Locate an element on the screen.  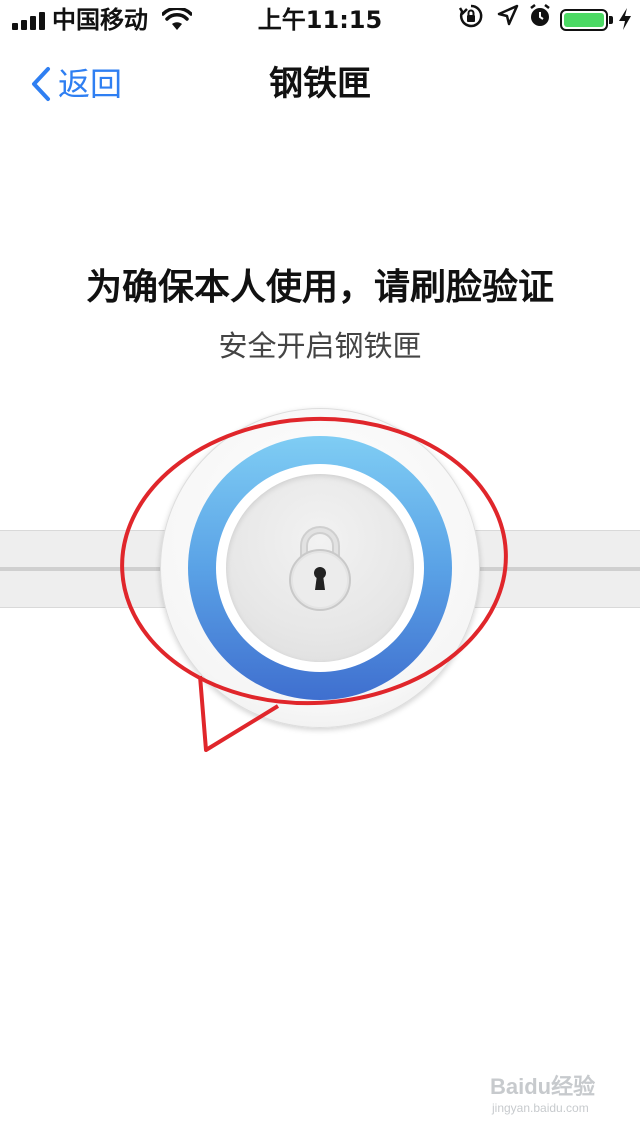
padlock-icon is located at coordinates (320, 568).